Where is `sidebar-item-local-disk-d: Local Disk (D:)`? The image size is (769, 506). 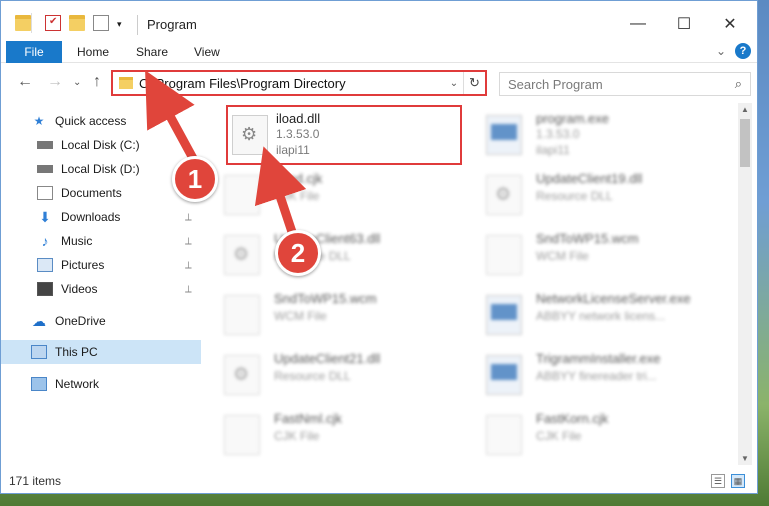
sidebar-item-local-disk-d: Local Disk (D:) is located at coordinates (101, 169).